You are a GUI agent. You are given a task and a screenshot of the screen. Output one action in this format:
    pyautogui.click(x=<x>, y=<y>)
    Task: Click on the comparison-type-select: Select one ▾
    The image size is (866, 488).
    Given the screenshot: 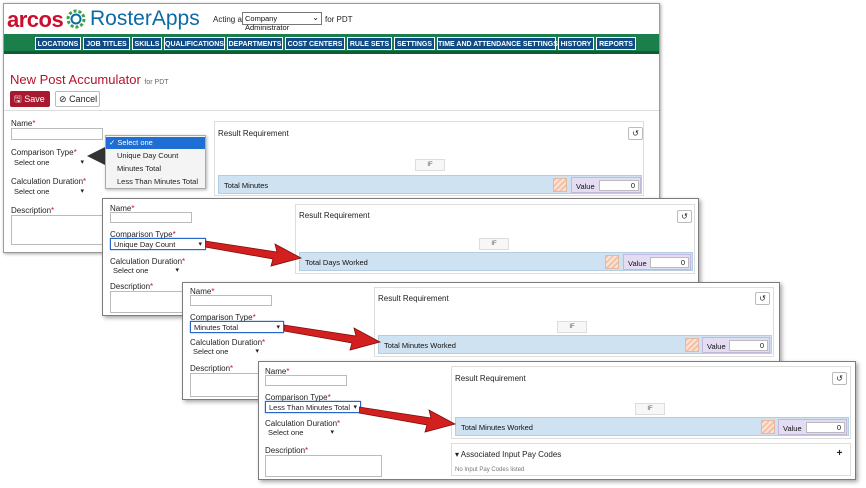 What is the action you would take?
    pyautogui.click(x=49, y=163)
    